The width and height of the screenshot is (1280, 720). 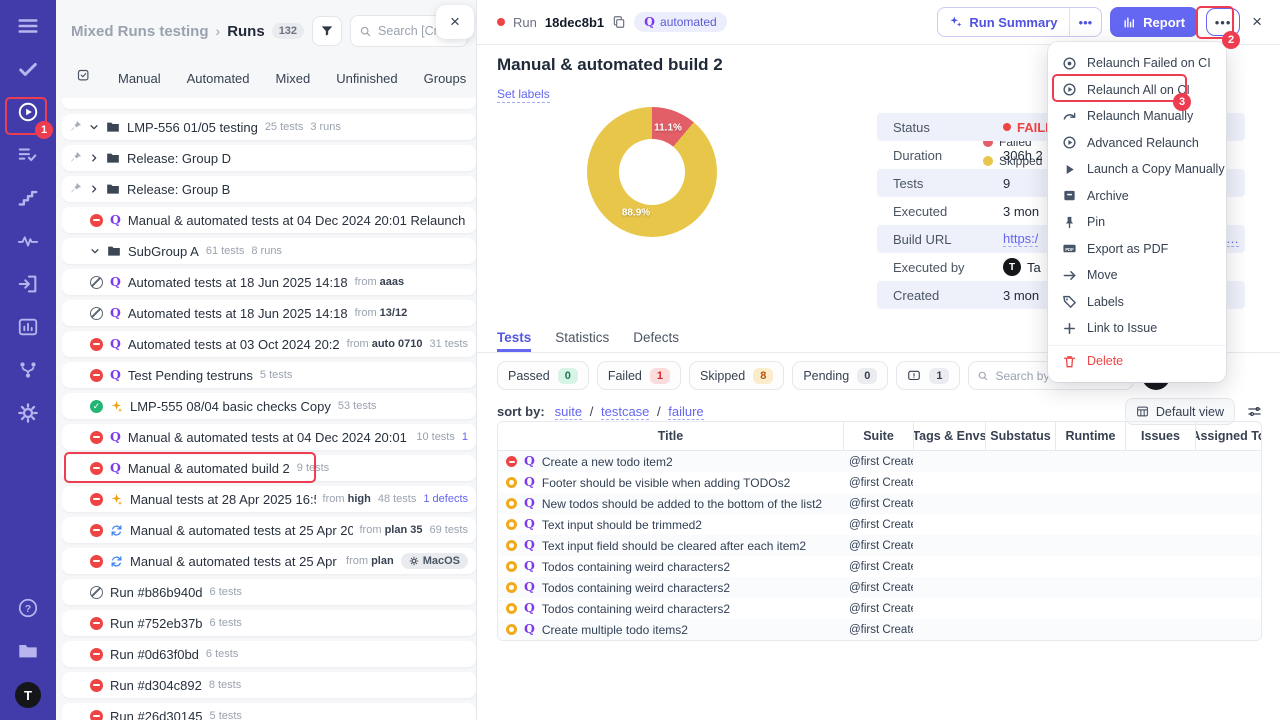 What do you see at coordinates (465, 437) in the screenshot?
I see `run-defects-count: 1` at bounding box center [465, 437].